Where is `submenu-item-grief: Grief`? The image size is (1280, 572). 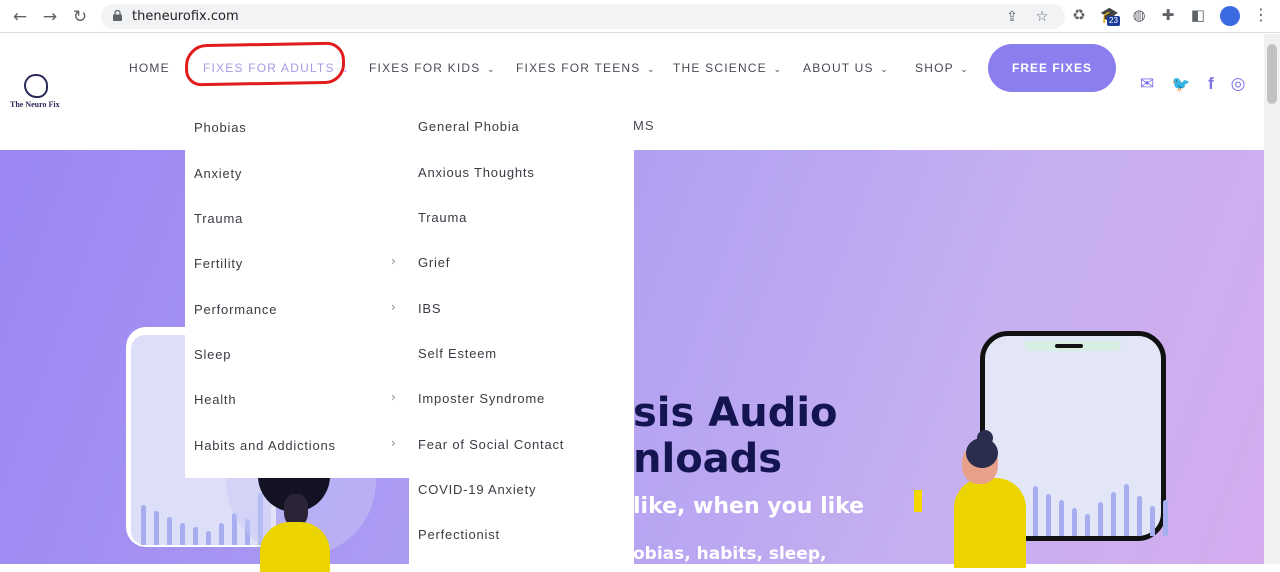 submenu-item-grief: Grief is located at coordinates (434, 262).